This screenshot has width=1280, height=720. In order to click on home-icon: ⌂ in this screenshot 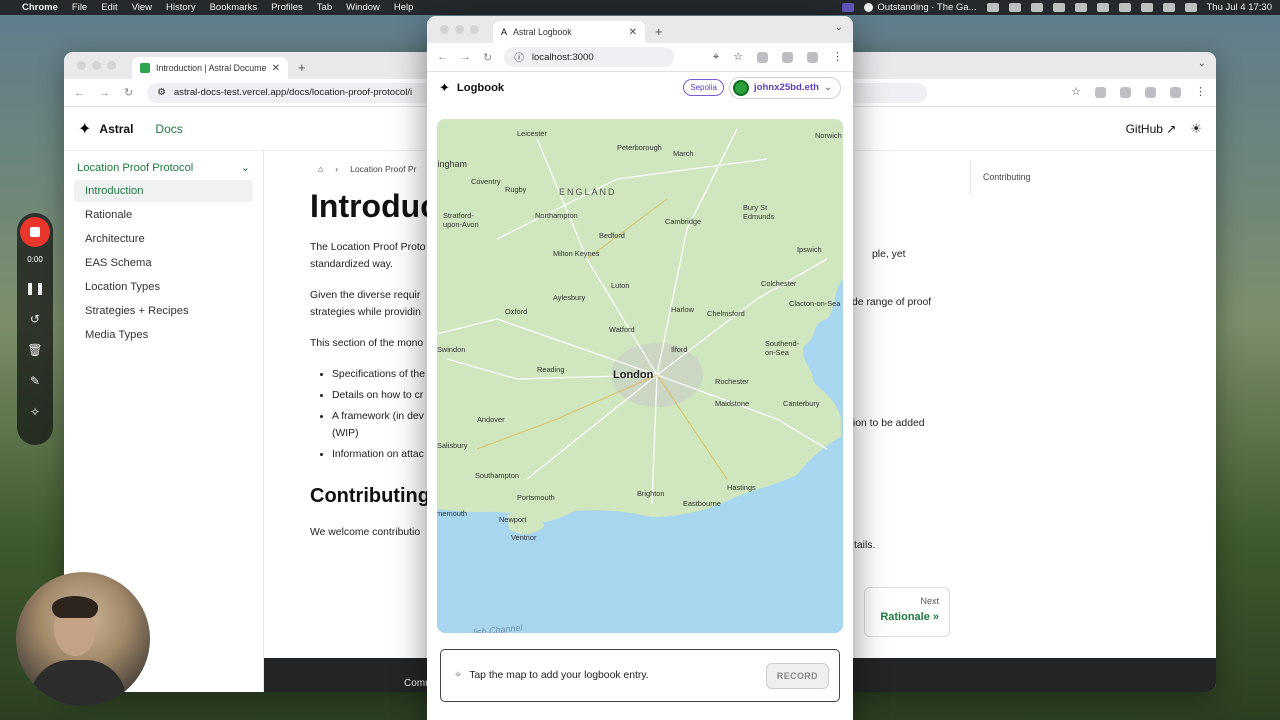, I will do `click(320, 169)`.